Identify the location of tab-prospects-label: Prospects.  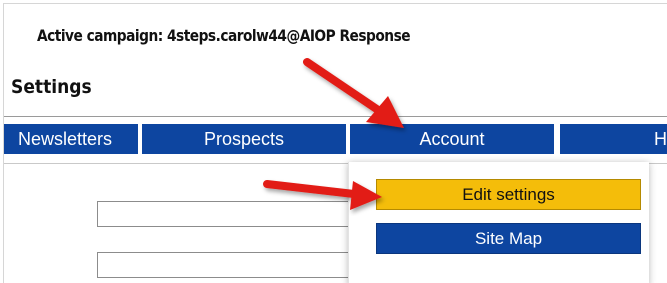
(244, 139).